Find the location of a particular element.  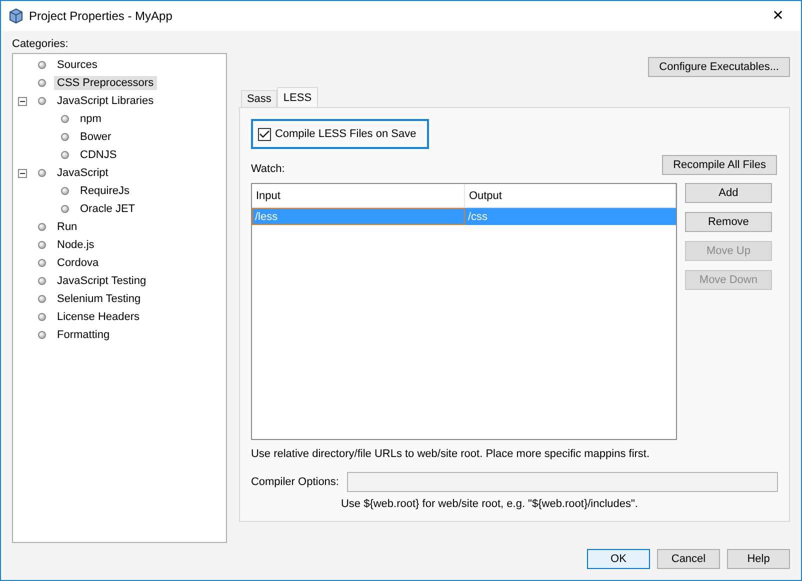

tree-item: CSS Preprocessors is located at coordinates (105, 83).